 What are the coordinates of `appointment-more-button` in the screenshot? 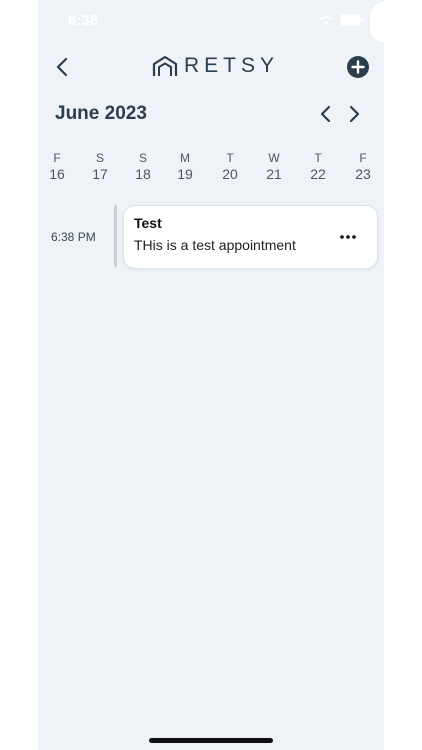 It's located at (348, 237).